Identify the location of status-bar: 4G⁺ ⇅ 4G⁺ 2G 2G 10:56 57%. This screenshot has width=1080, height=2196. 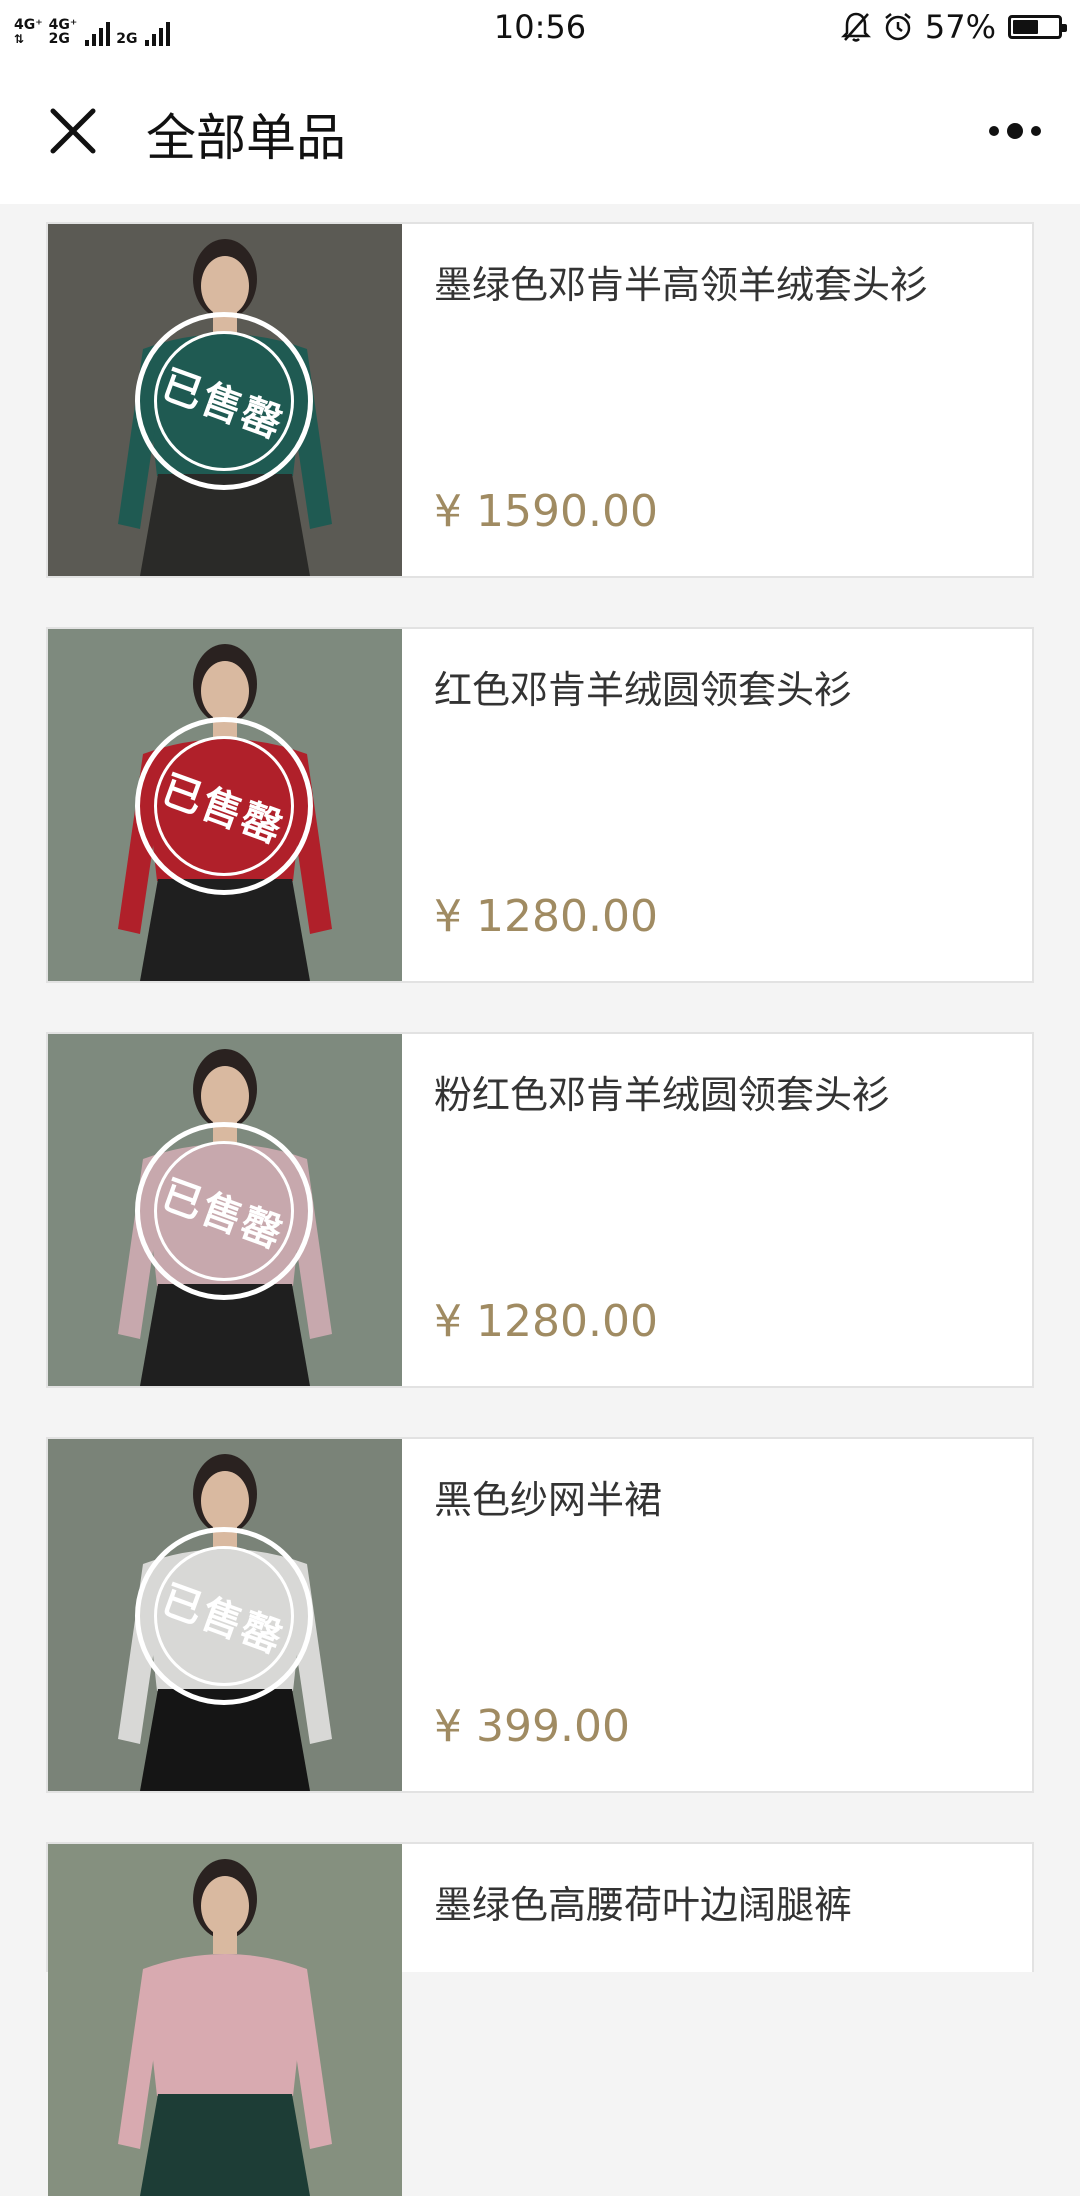
(540, 29).